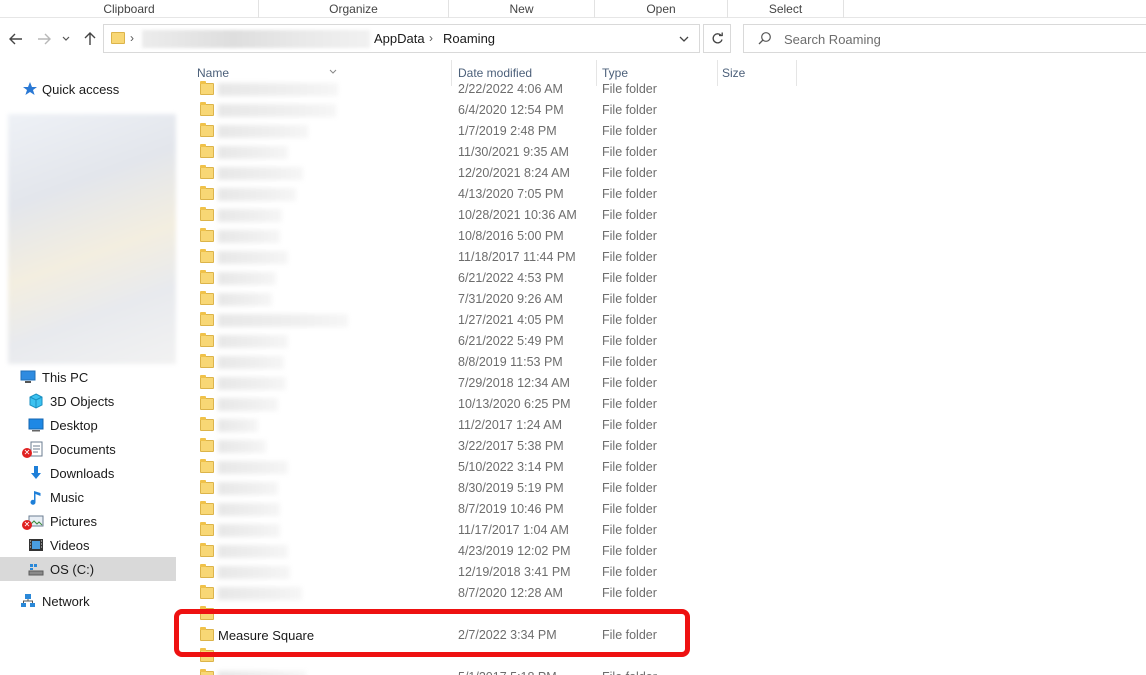 Image resolution: width=1146 pixels, height=675 pixels. I want to click on file-date-modified: 2/7/2022 3:34 PM, so click(507, 635).